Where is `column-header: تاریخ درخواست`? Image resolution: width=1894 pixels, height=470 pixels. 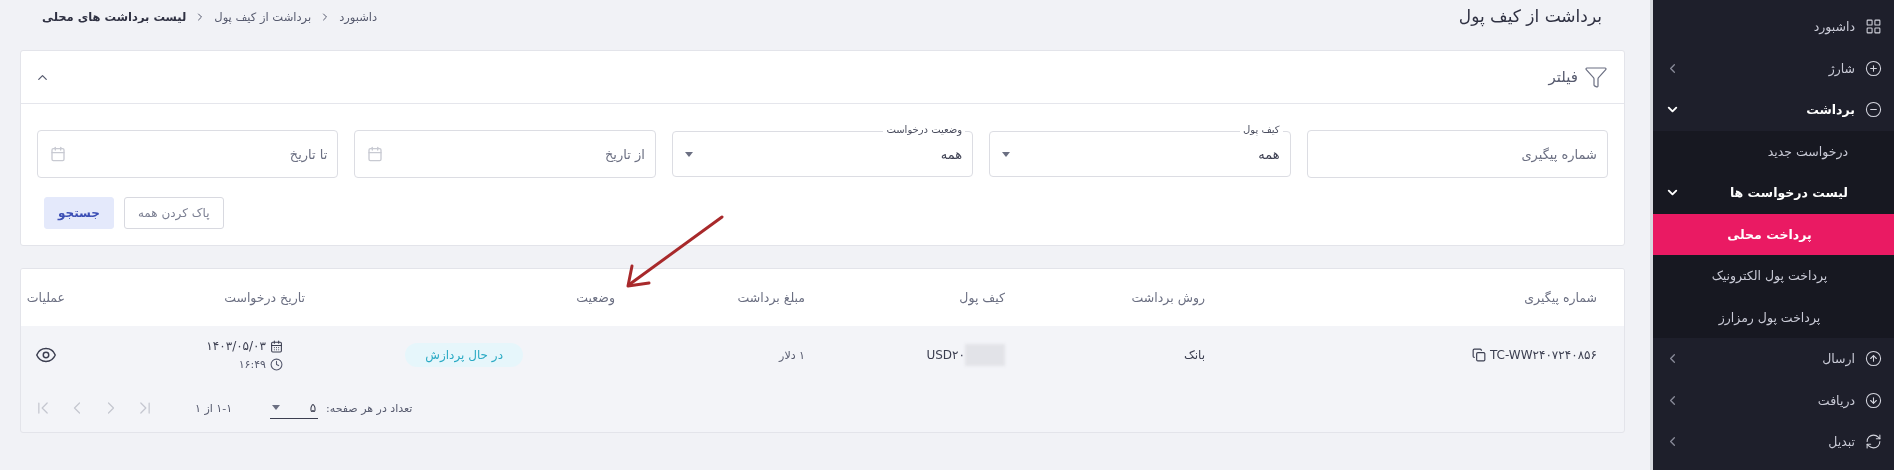 column-header: تاریخ درخواست is located at coordinates (265, 297).